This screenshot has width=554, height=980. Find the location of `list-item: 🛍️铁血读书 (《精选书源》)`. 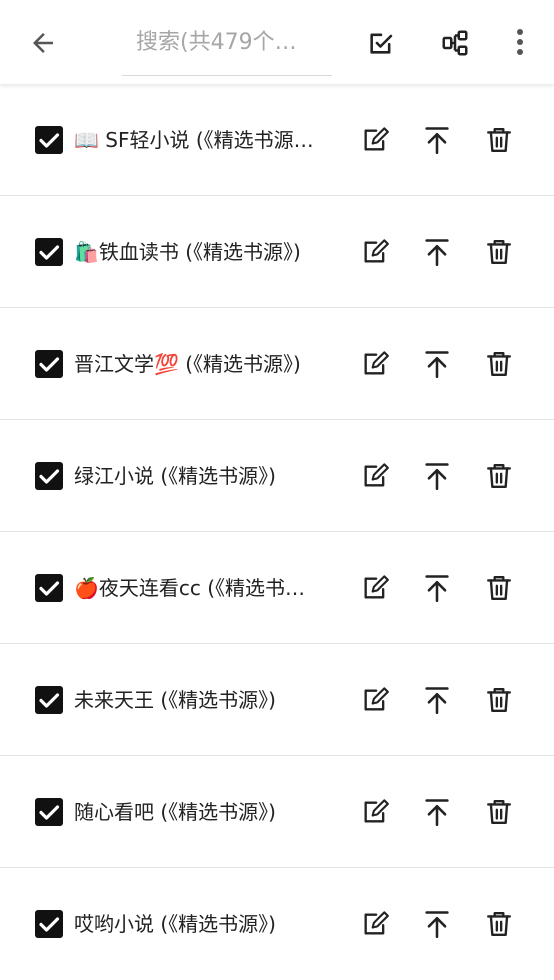

list-item: 🛍️铁血读书 (《精选书源》) is located at coordinates (277, 252).